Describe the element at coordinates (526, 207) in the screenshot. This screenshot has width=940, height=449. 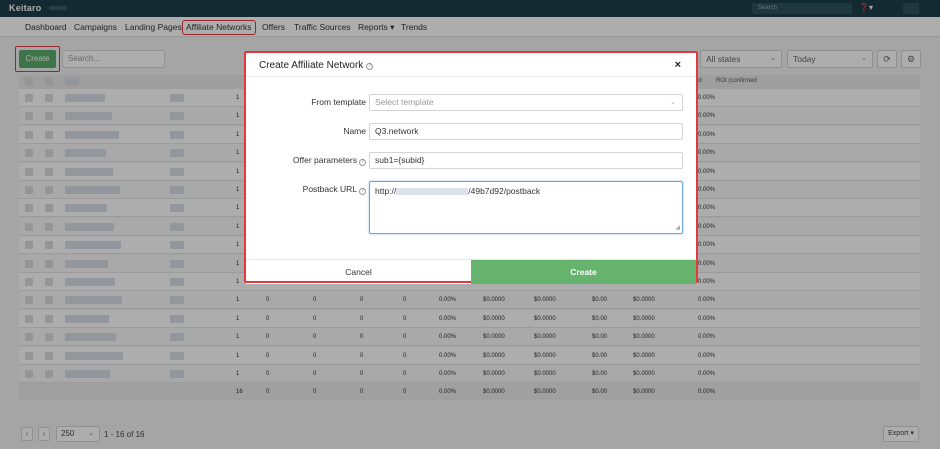
I see `postback-url-field: http:// /49b7d92/postback ◢` at that location.